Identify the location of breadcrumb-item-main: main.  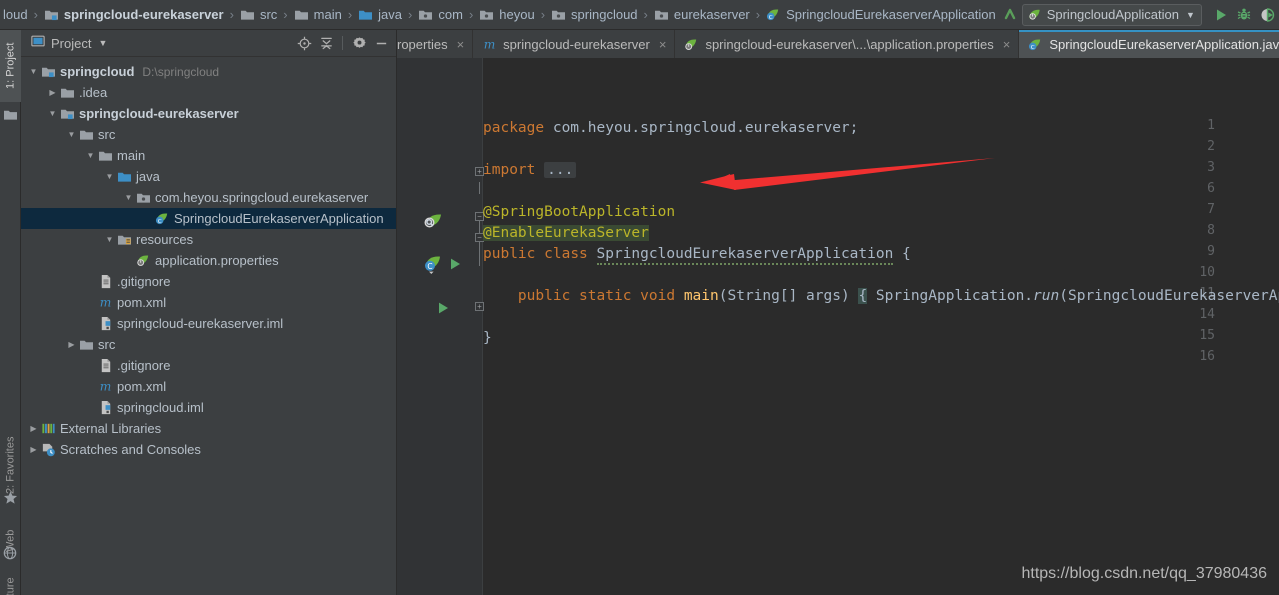
(318, 15).